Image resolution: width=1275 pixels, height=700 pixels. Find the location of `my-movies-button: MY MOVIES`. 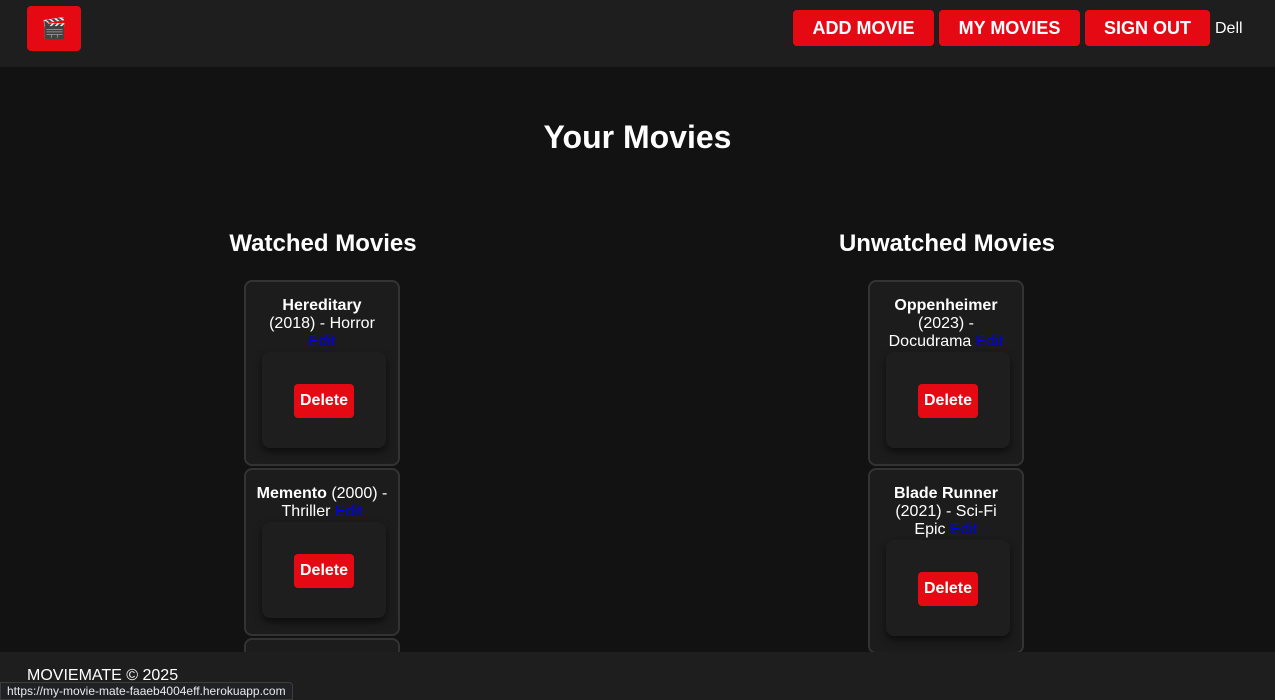

my-movies-button: MY MOVIES is located at coordinates (1009, 28).